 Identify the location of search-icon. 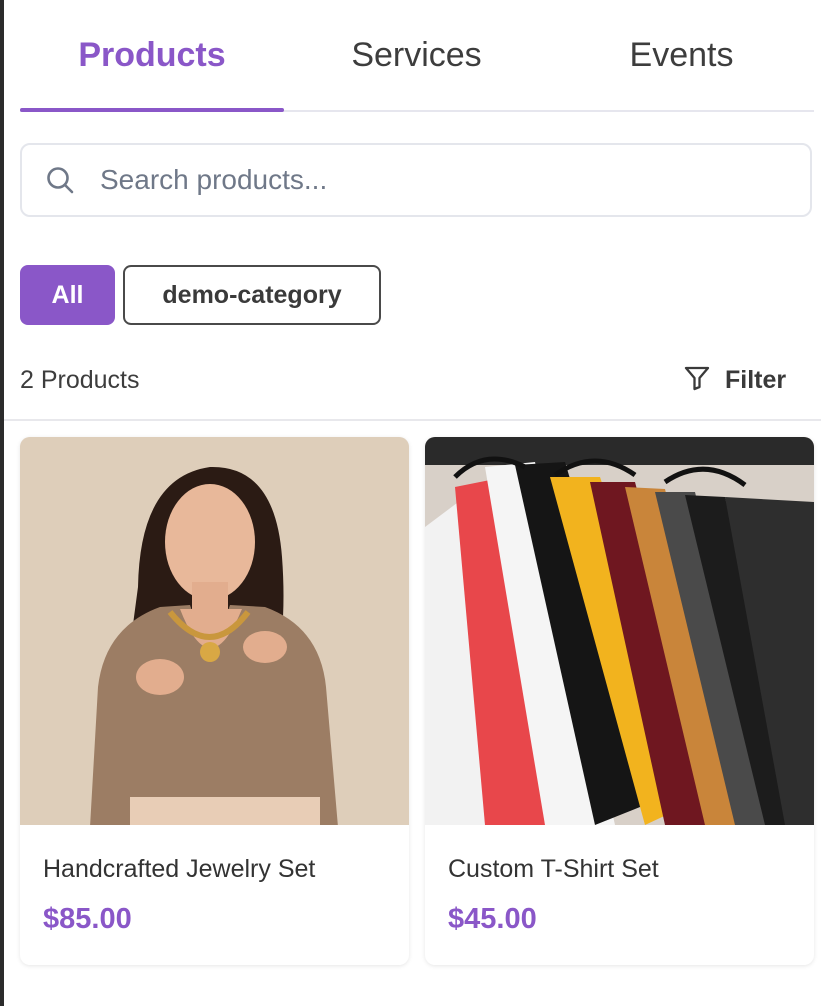
(60, 180).